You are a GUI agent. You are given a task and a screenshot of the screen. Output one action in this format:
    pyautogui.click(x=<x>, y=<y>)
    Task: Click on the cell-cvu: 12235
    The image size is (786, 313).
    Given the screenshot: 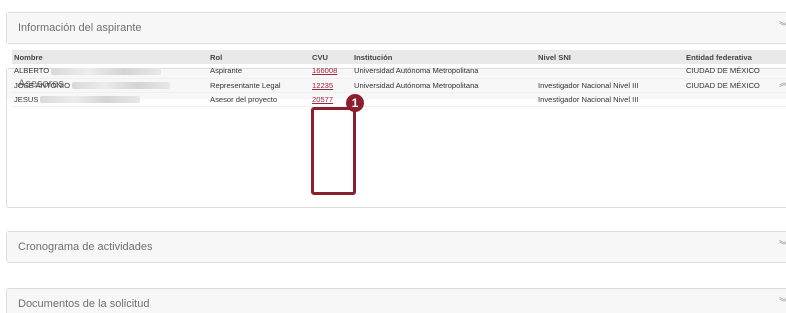 What is the action you would take?
    pyautogui.click(x=331, y=85)
    